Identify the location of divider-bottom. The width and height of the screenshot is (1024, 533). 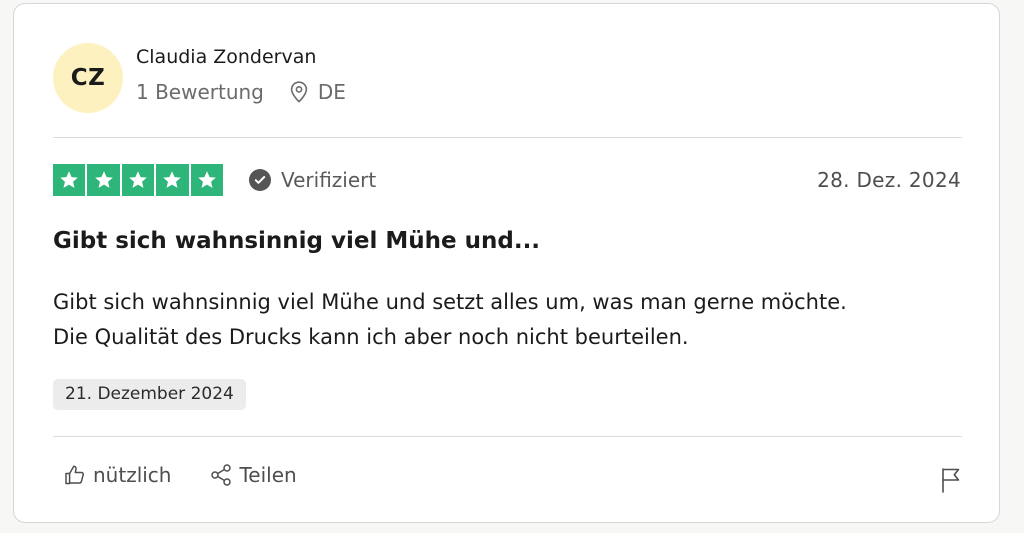
(507, 436).